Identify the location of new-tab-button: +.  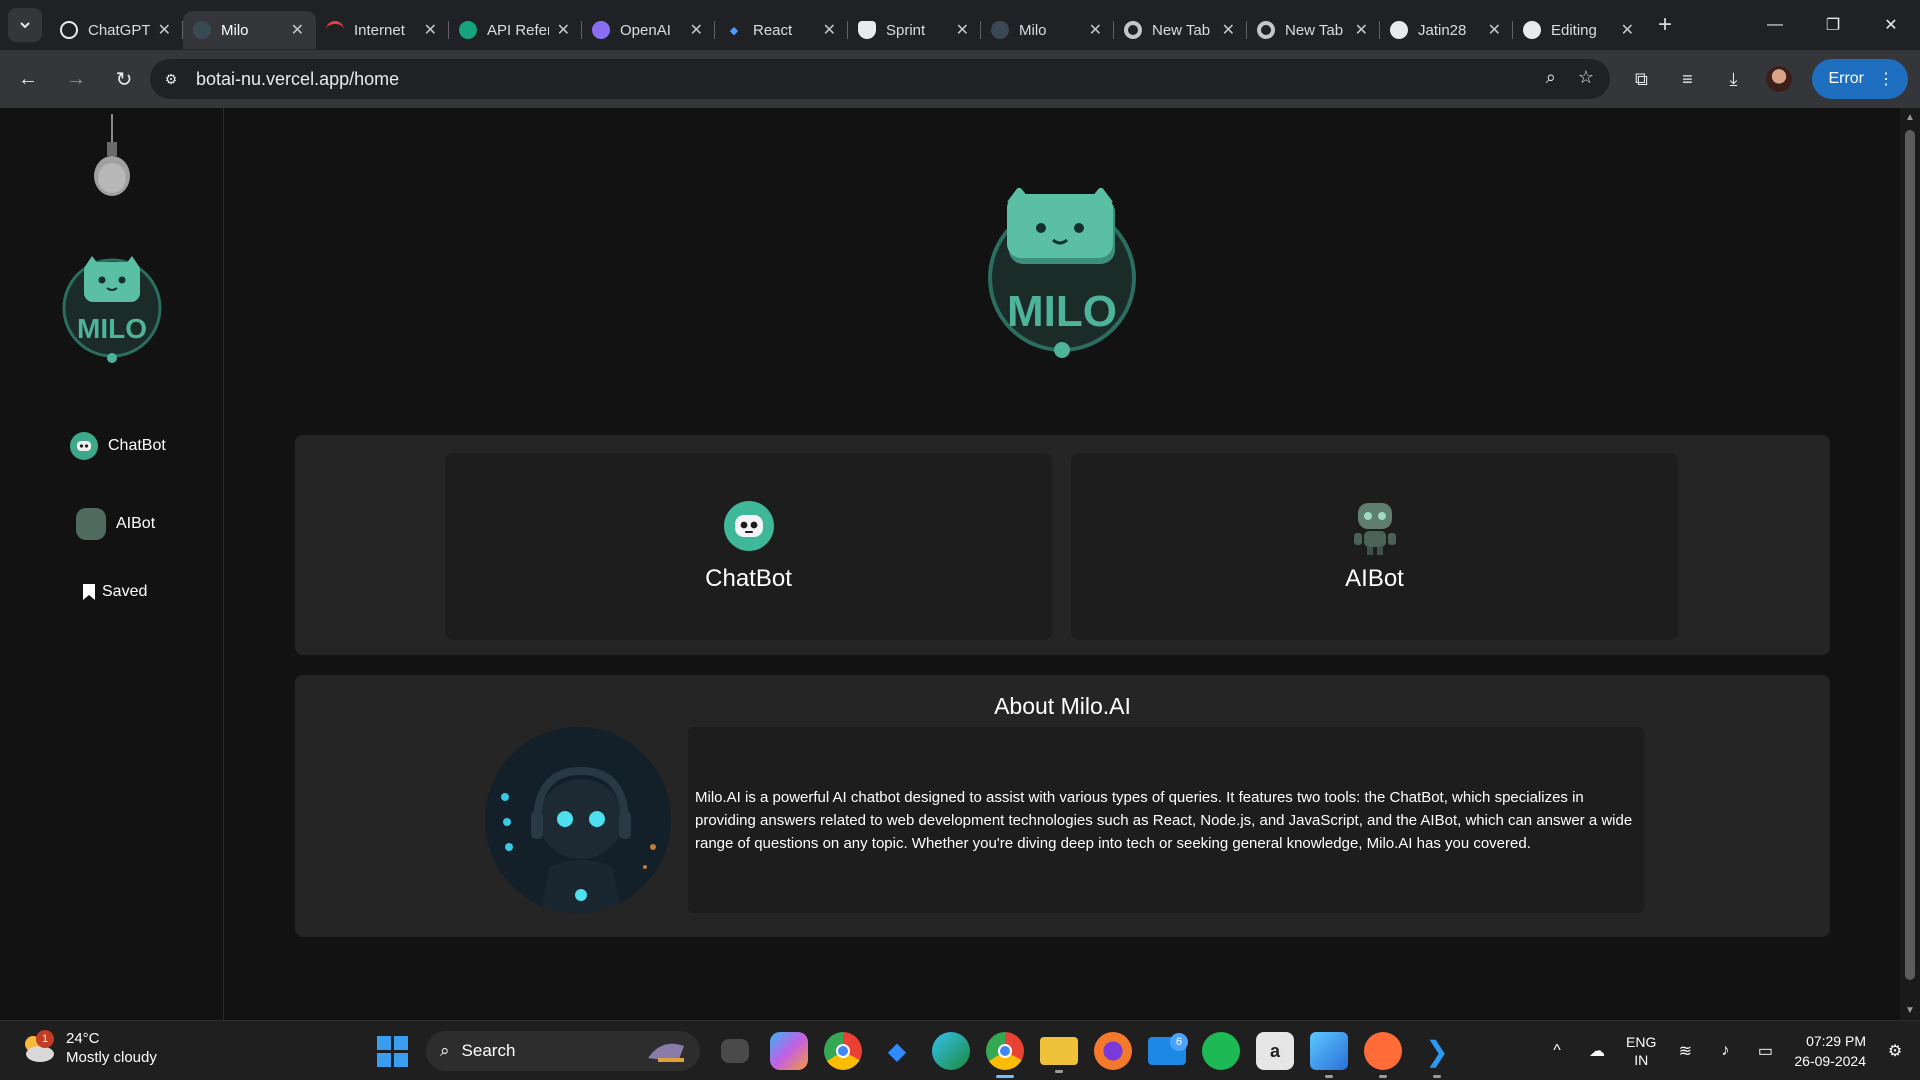
(1665, 25).